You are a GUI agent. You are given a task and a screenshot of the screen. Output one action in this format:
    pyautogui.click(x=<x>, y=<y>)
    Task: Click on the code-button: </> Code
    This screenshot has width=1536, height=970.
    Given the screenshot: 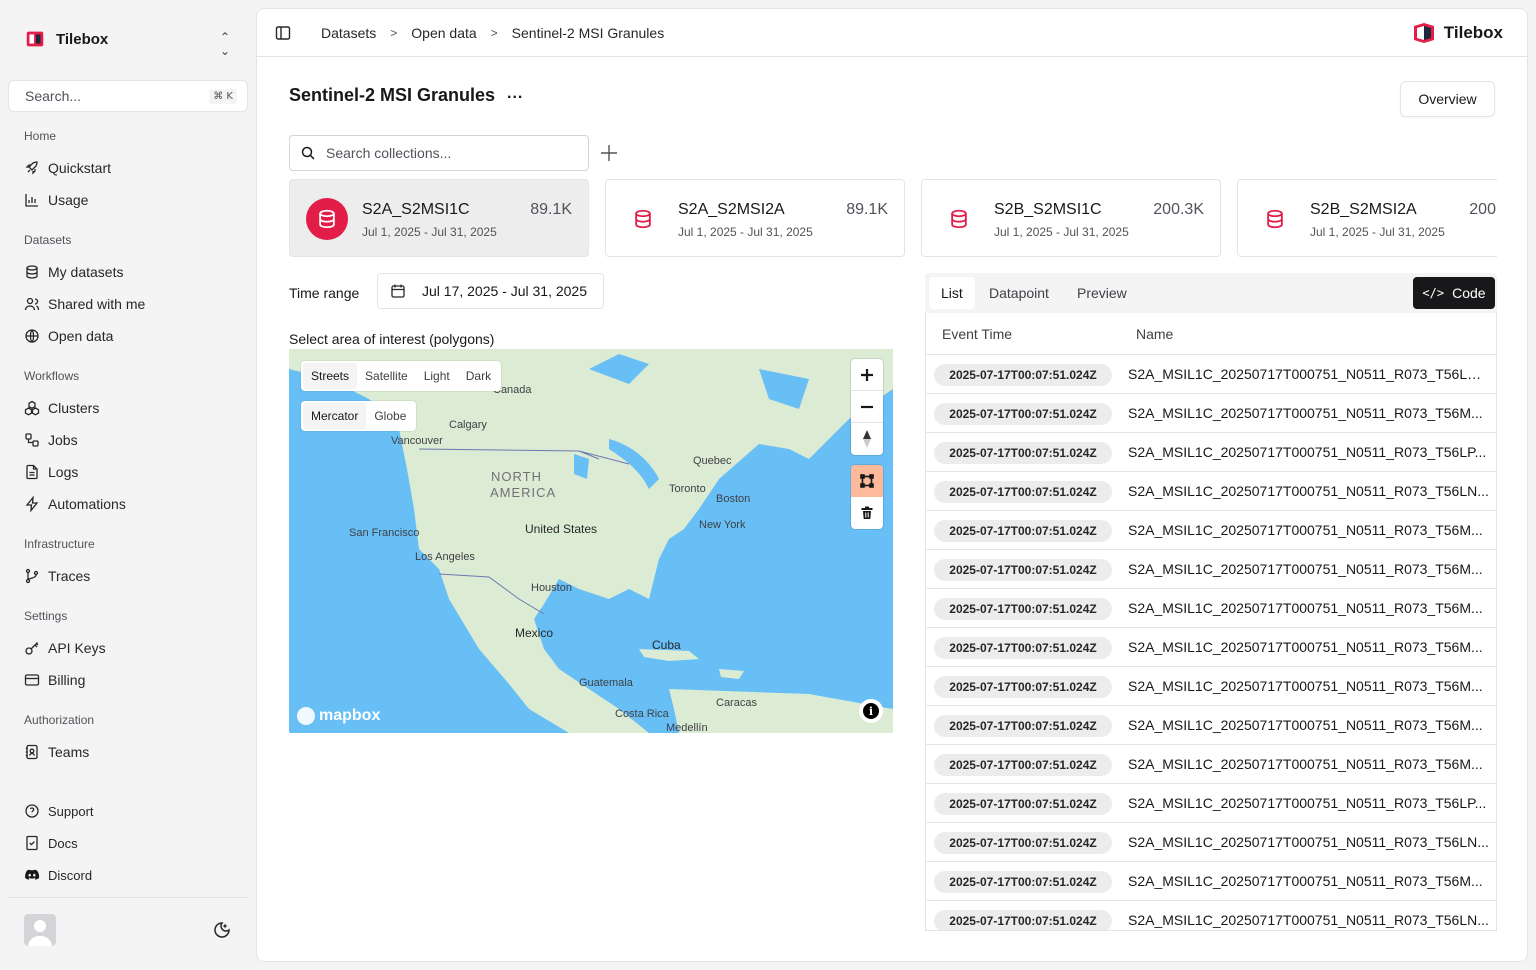 What is the action you would take?
    pyautogui.click(x=1454, y=293)
    